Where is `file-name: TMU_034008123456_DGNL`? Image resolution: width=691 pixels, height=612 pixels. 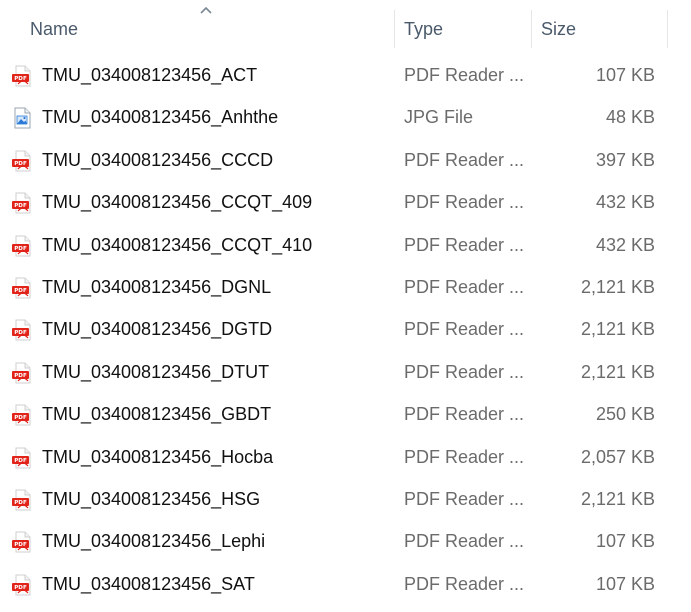
file-name: TMU_034008123456_DGNL is located at coordinates (157, 286).